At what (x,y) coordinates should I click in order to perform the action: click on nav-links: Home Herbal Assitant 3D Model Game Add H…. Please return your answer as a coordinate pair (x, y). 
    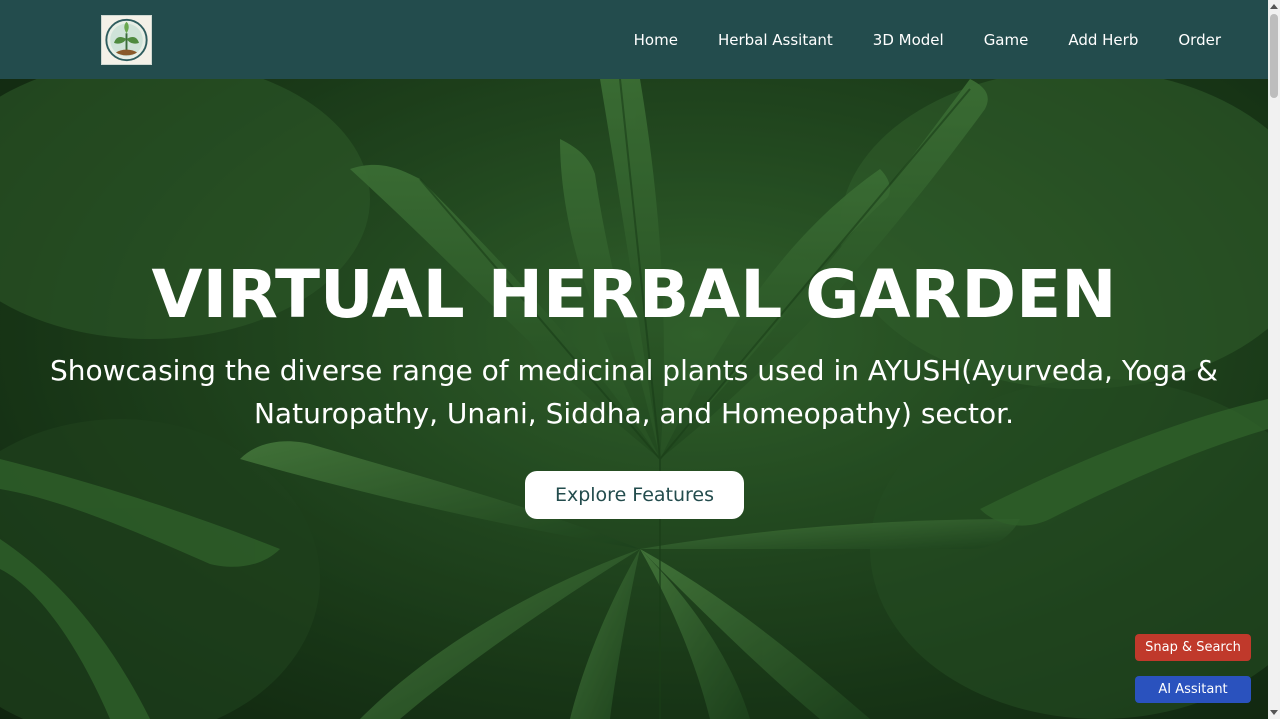
    Looking at the image, I should click on (927, 39).